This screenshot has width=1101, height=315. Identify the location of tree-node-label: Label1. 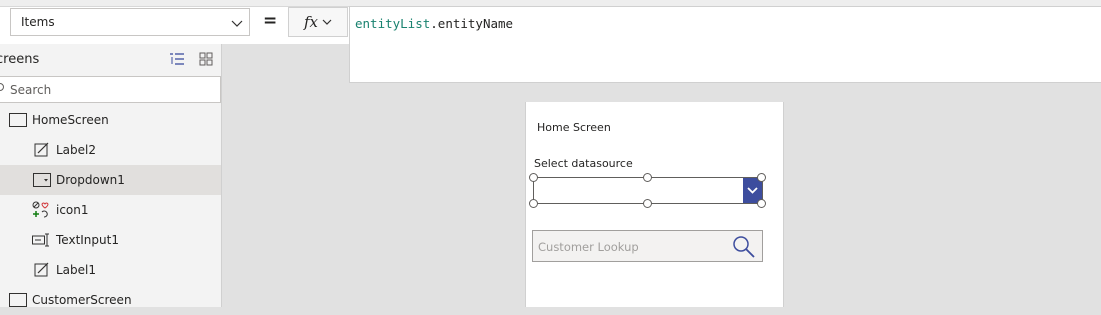
(76, 270).